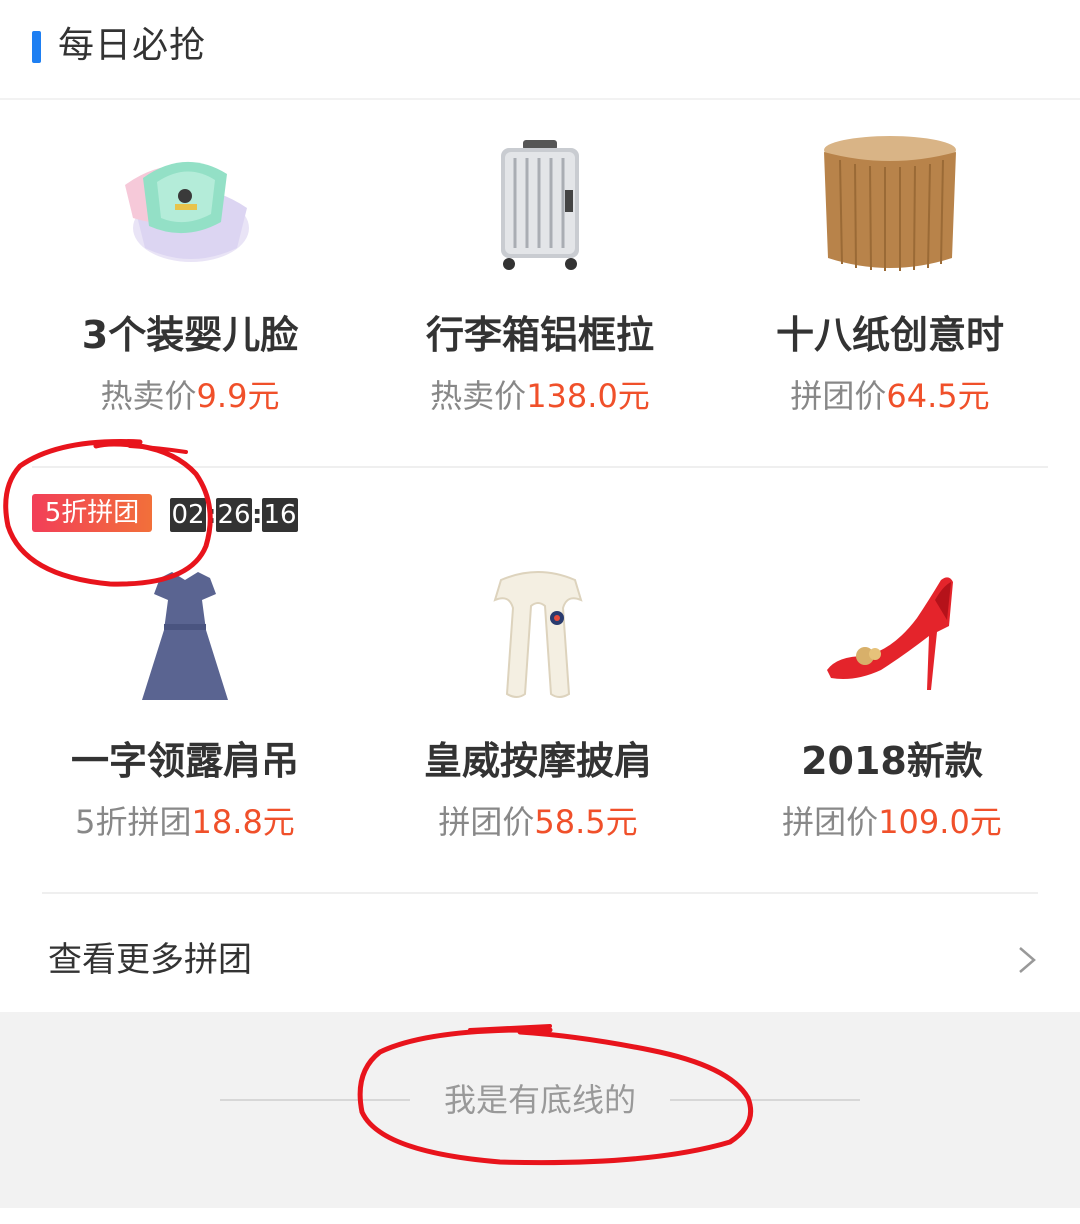 This screenshot has width=1080, height=1224. Describe the element at coordinates (280, 515) in the screenshot. I see `timer-seconds: 16` at that location.